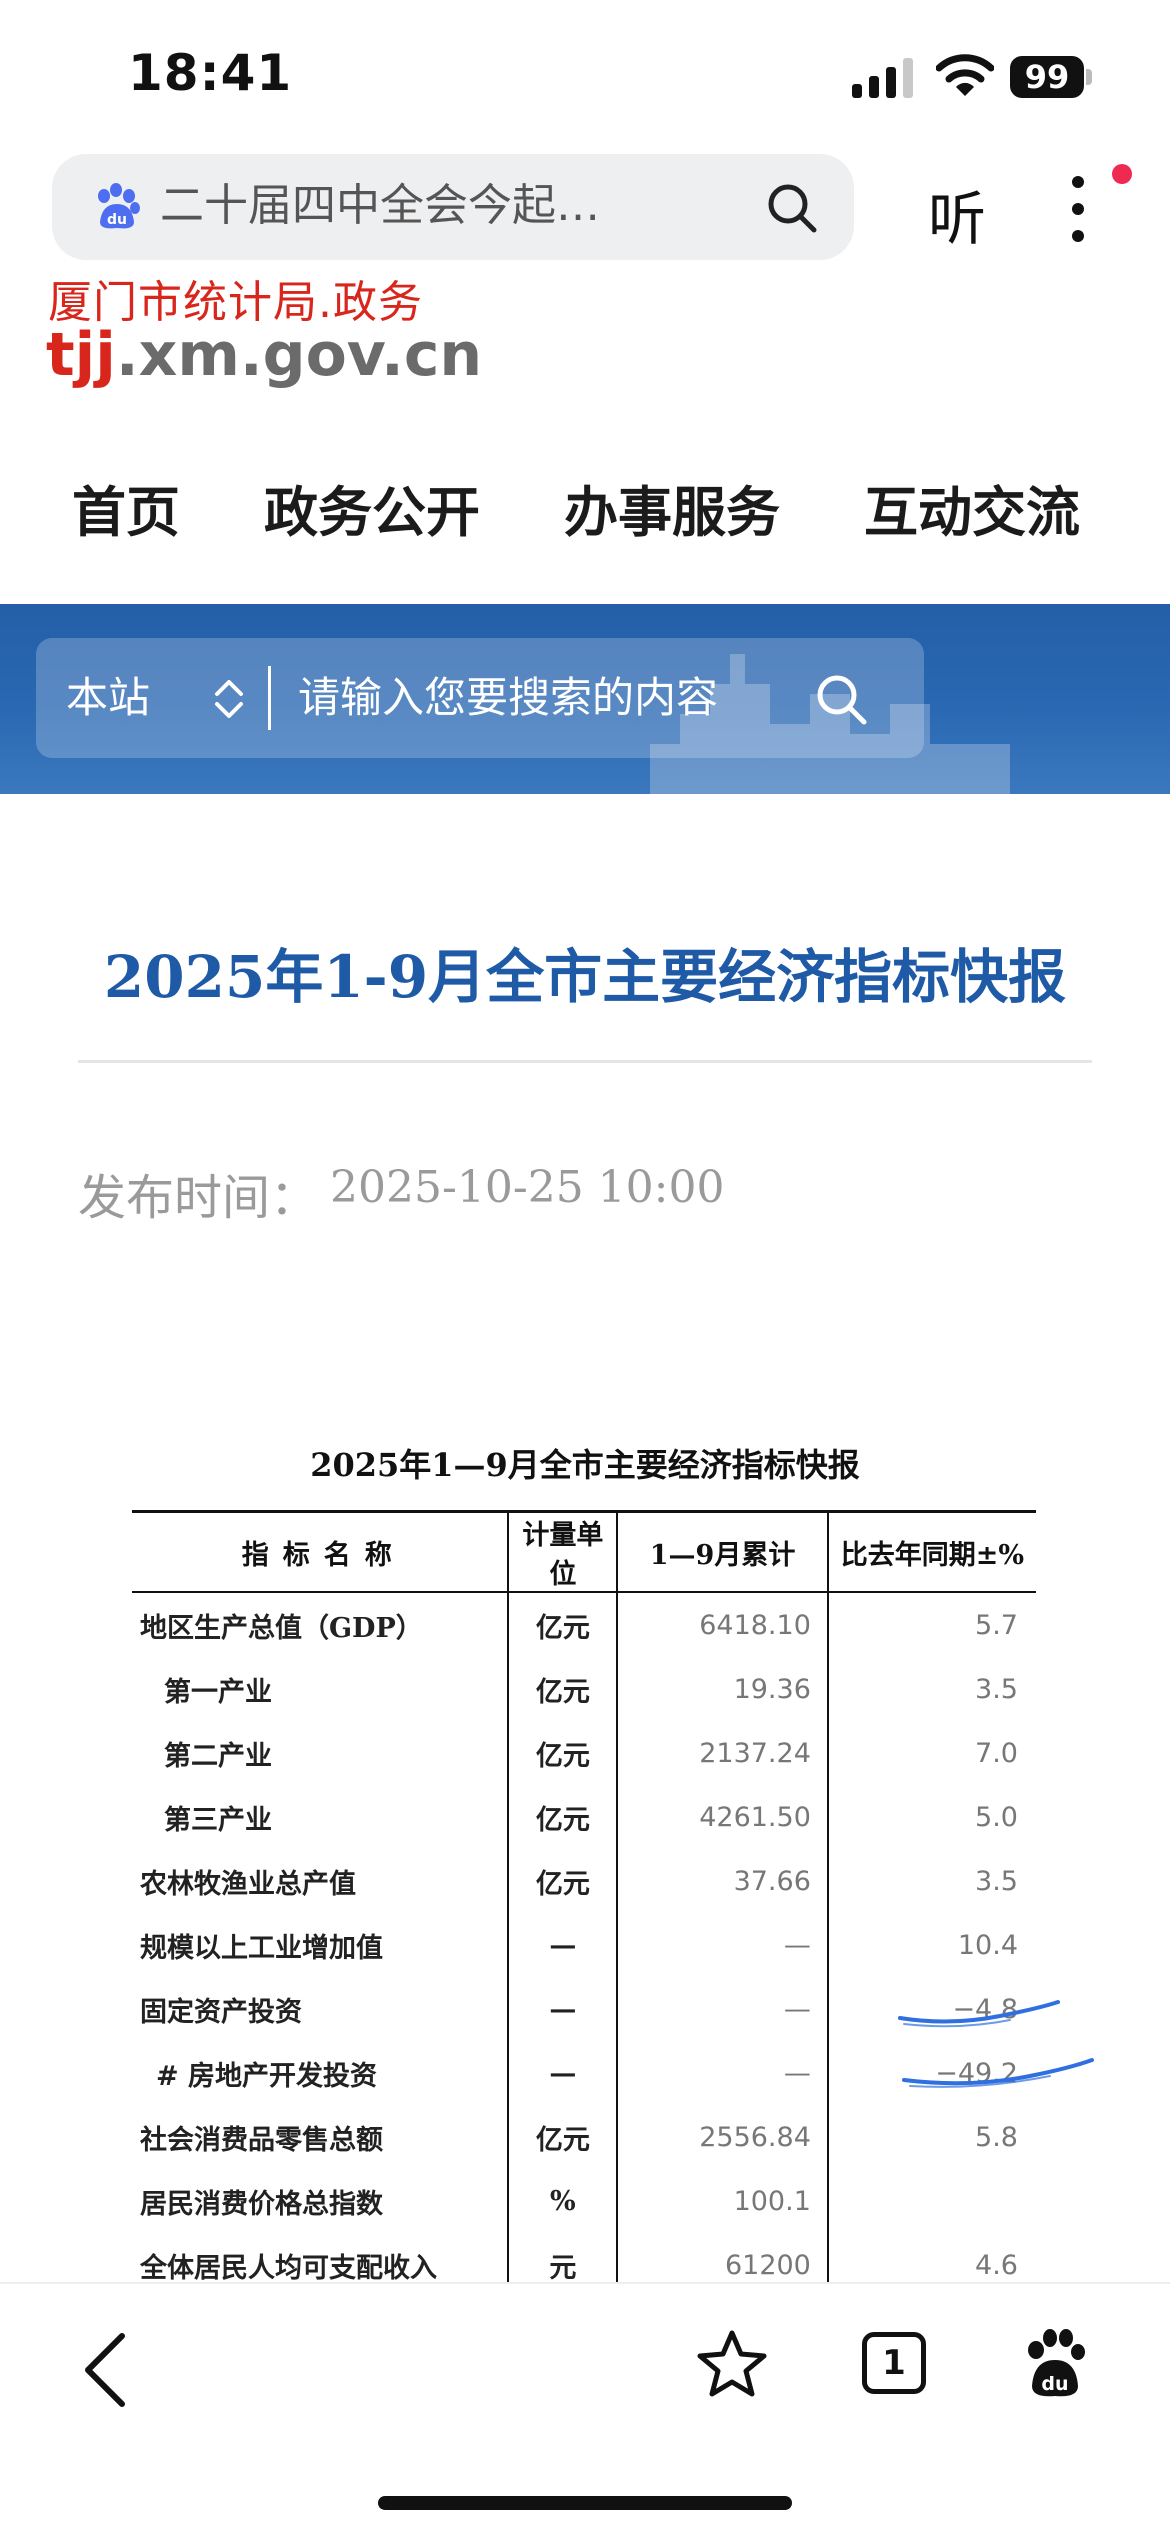 Image resolution: width=1170 pixels, height=2534 pixels. I want to click on star-bookmark-icon, so click(732, 2364).